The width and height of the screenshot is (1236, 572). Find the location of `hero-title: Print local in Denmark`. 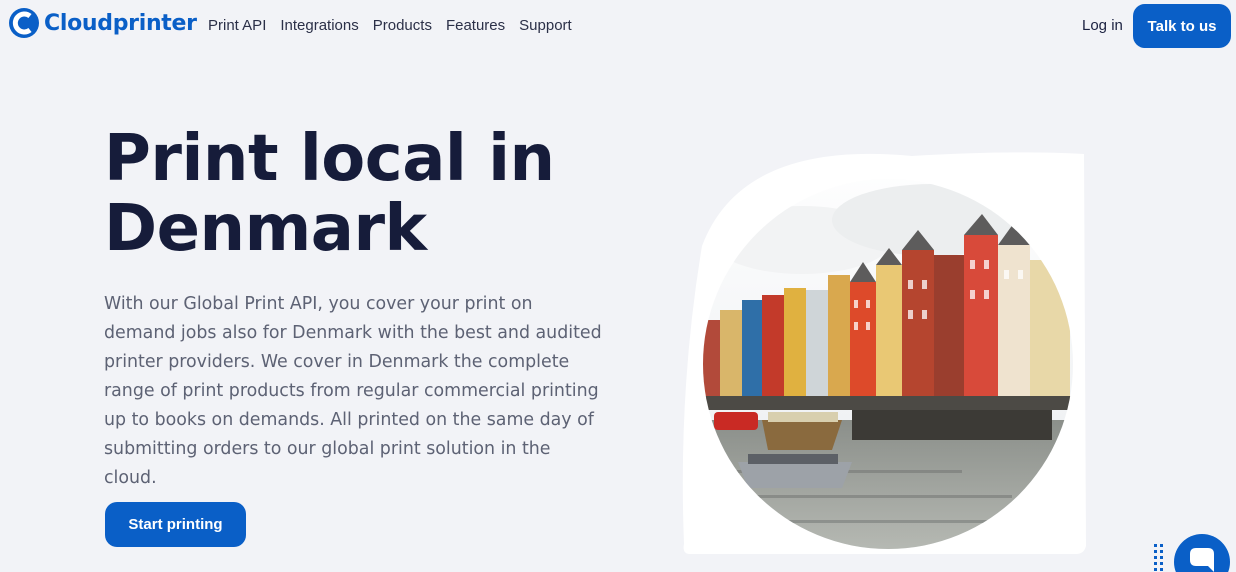

hero-title: Print local in Denmark is located at coordinates (329, 194).